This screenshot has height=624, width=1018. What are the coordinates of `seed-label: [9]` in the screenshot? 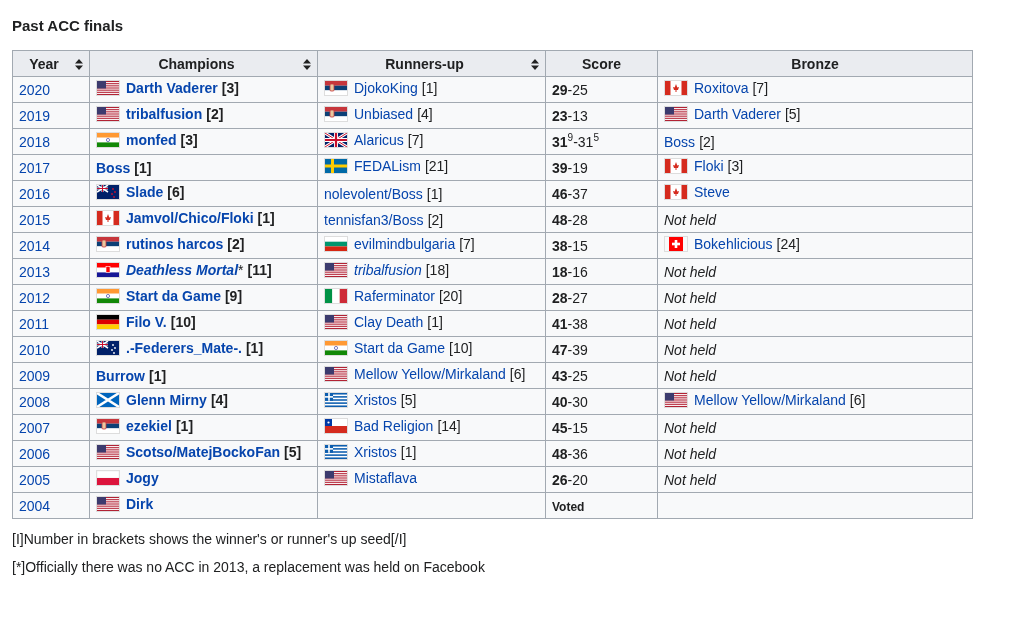 It's located at (233, 296).